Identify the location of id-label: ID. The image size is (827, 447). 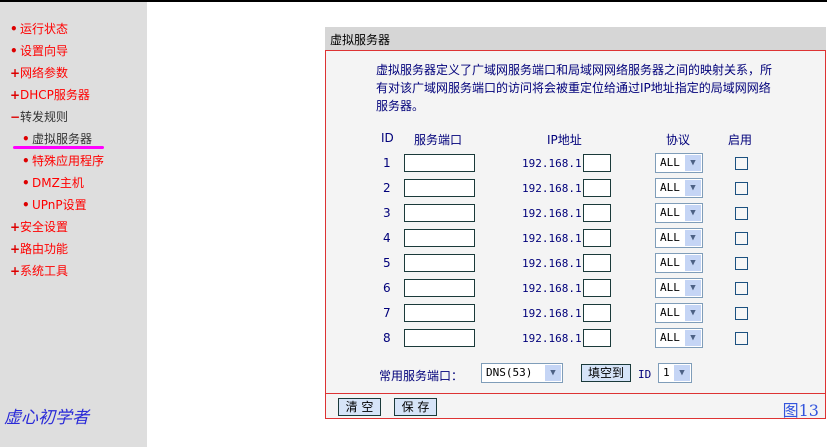
(645, 374).